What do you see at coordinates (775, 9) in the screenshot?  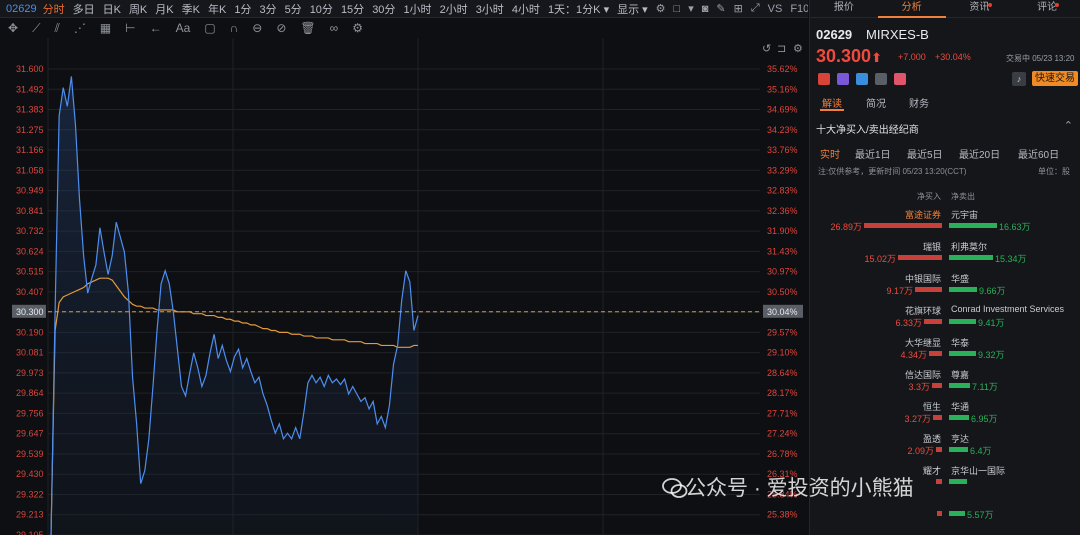 I see `vs-button: VS` at bounding box center [775, 9].